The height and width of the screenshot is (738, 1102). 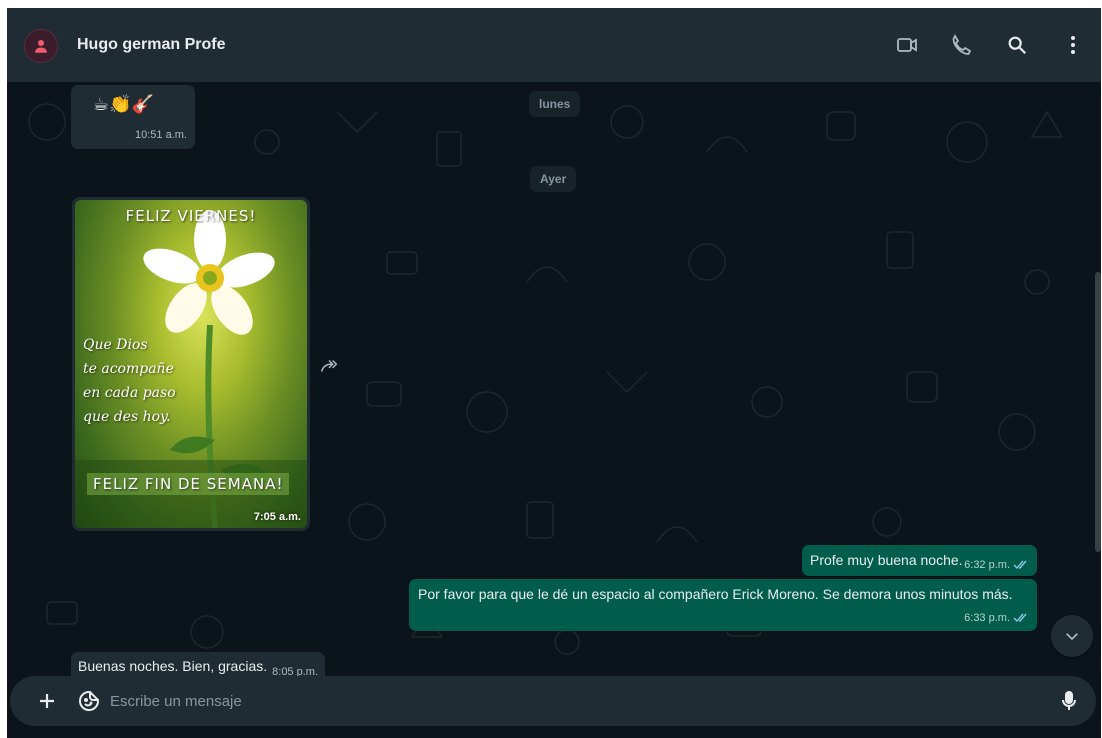 What do you see at coordinates (173, 666) in the screenshot?
I see `message-text: Buenas noches. Bien, gracias.` at bounding box center [173, 666].